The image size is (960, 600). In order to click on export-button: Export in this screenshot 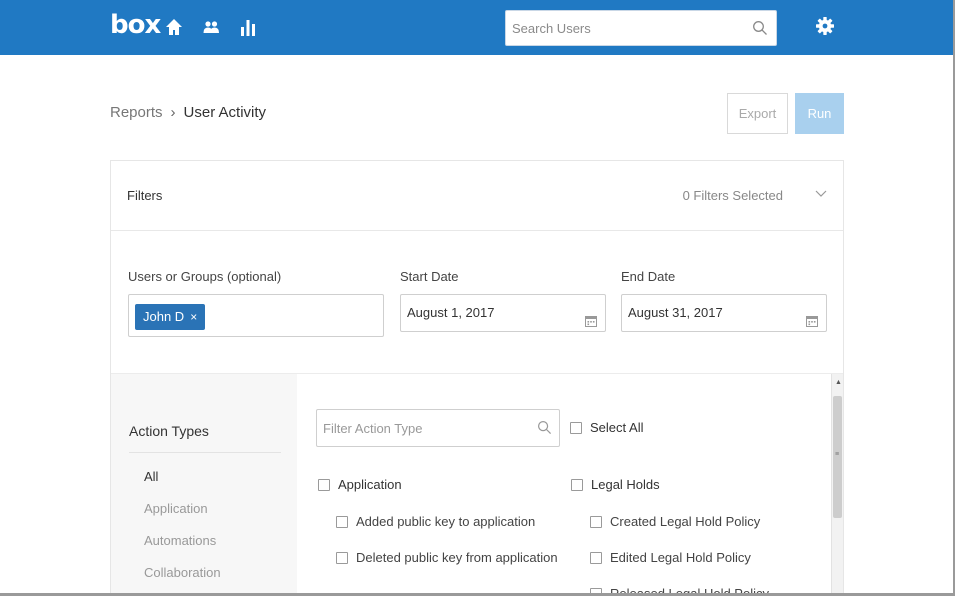, I will do `click(757, 113)`.